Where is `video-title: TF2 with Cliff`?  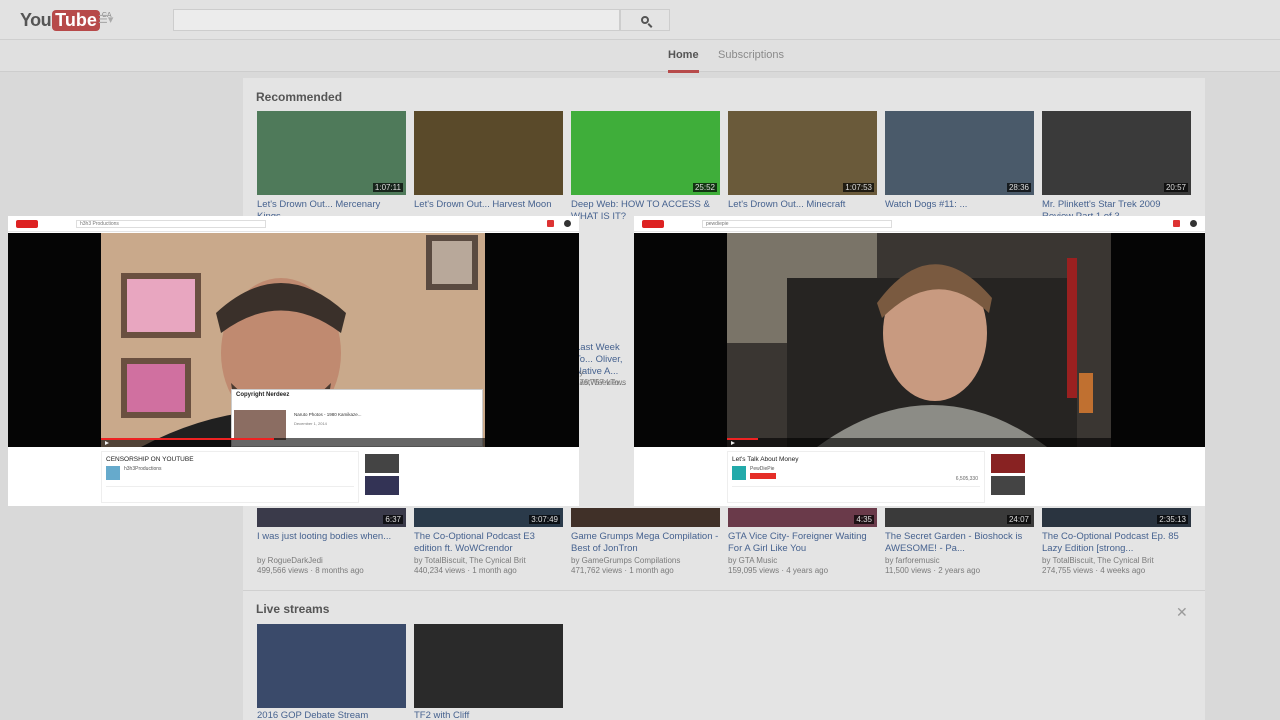
video-title: TF2 with Cliff is located at coordinates (488, 715).